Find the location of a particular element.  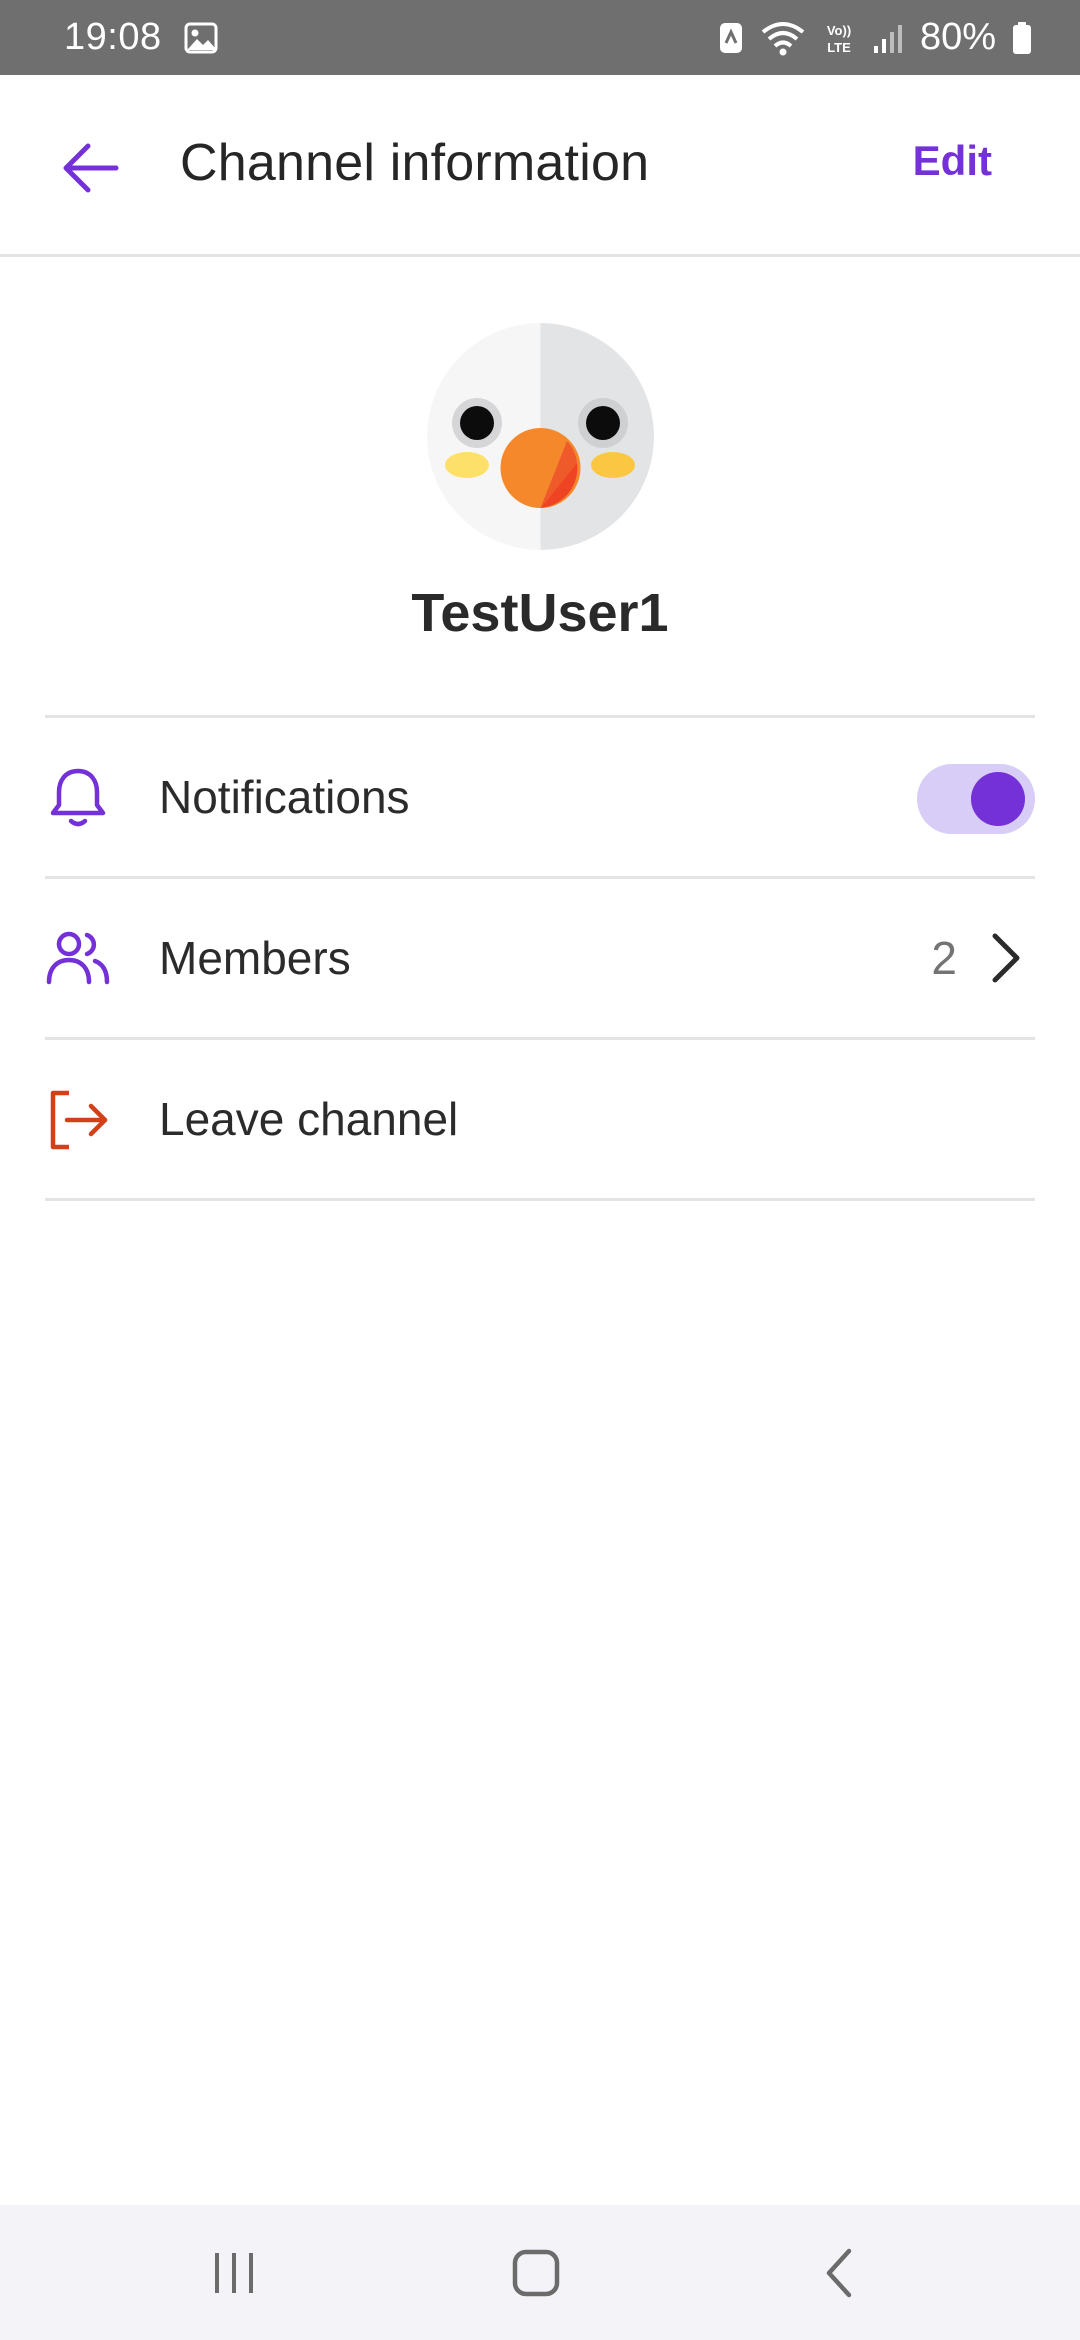

back-button is located at coordinates (90, 168).